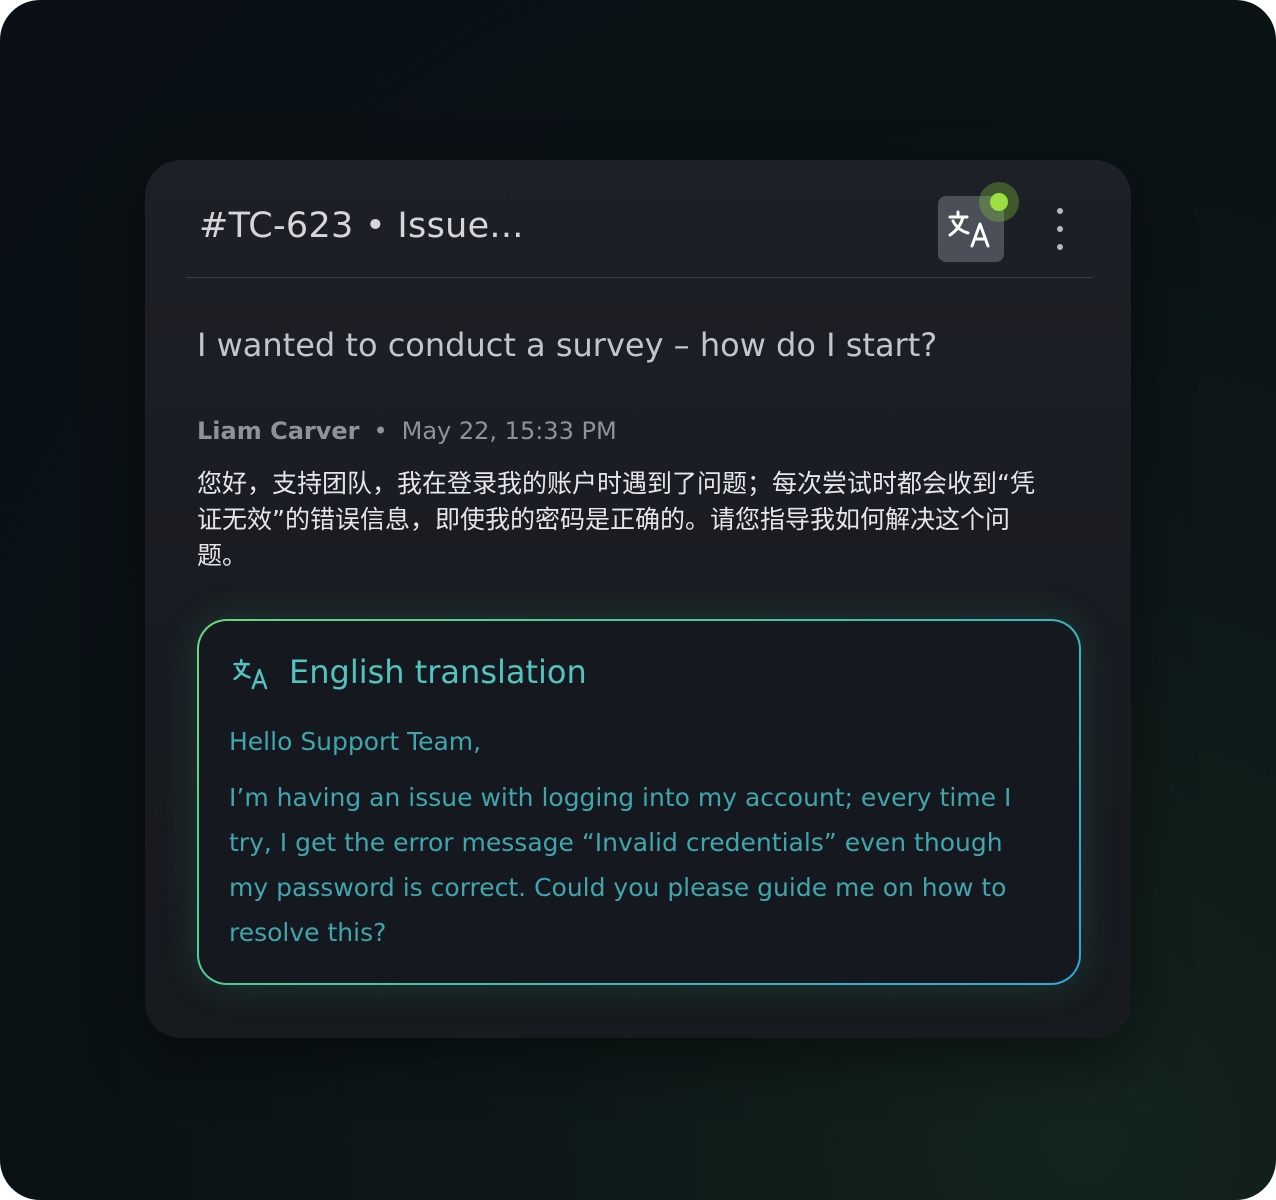  I want to click on message-timestamp: May 22, 15:33 PM, so click(509, 431).